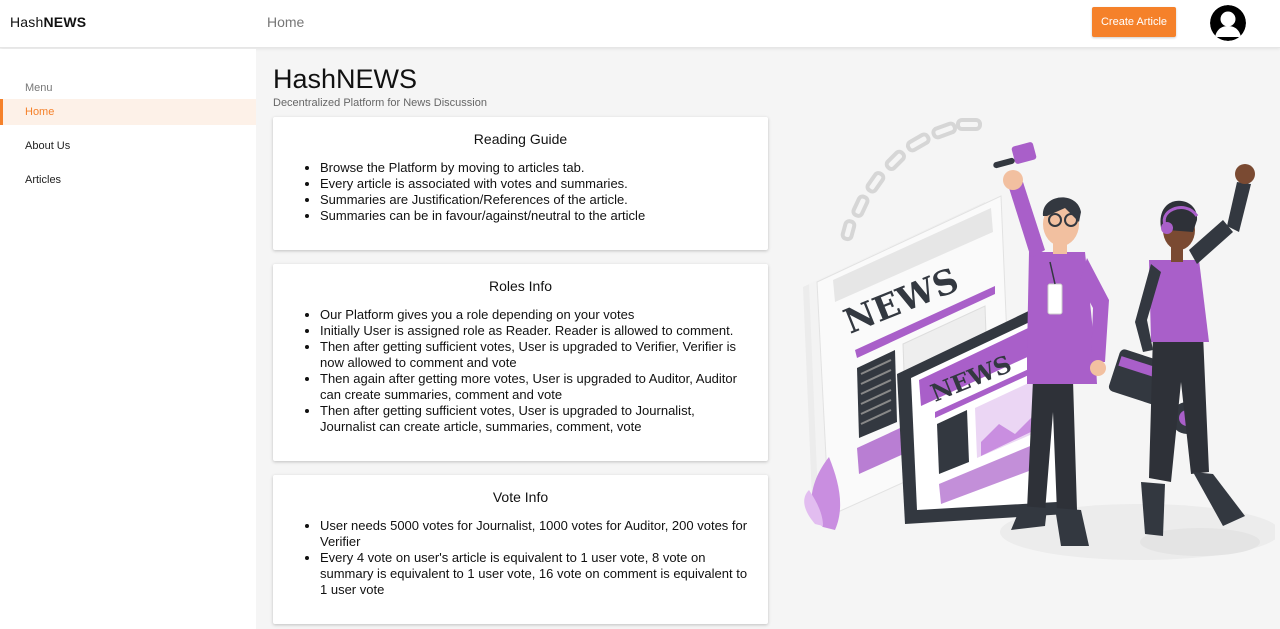 The image size is (1280, 629). Describe the element at coordinates (39, 88) in the screenshot. I see `sidebar-menu-title: Menu` at that location.